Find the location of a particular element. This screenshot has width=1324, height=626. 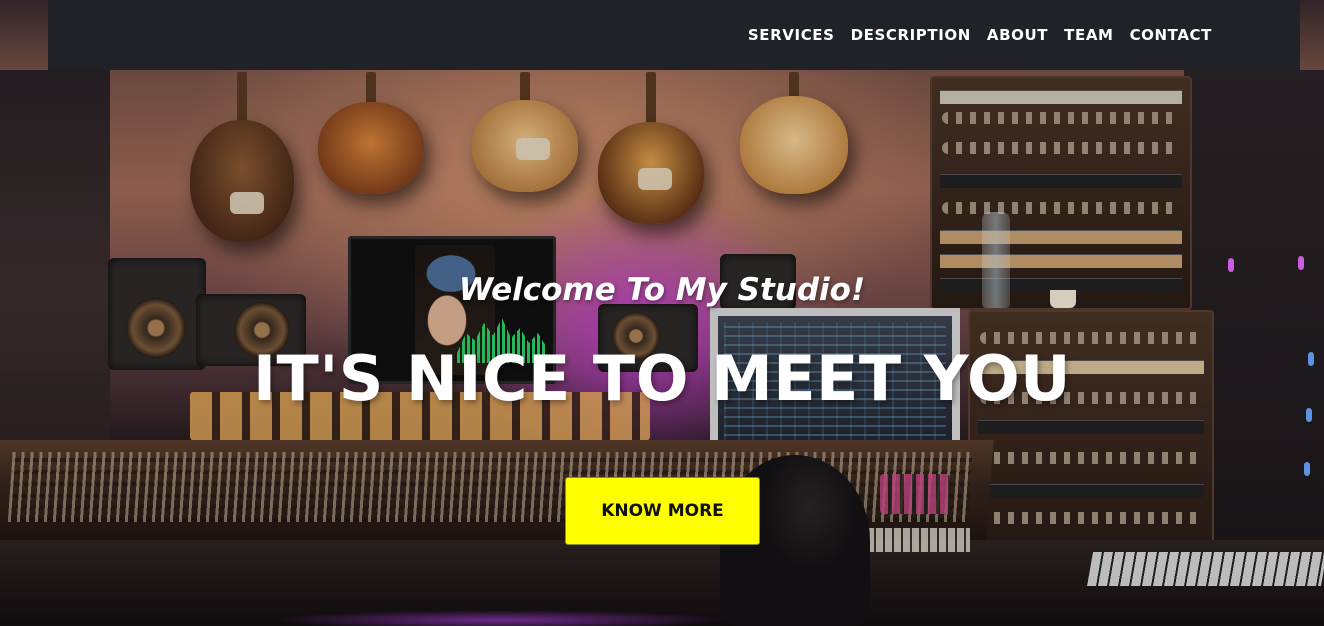

nav-link-services: SERVICES is located at coordinates (791, 35).